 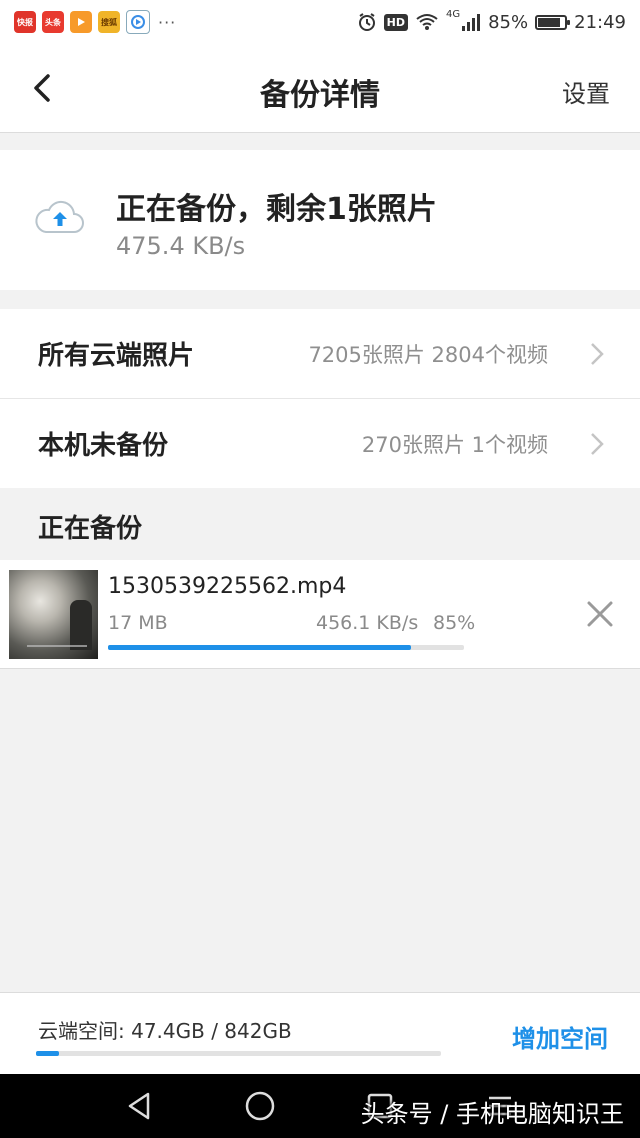 What do you see at coordinates (90, 529) in the screenshot?
I see `section-title-backing-up: 正在备份` at bounding box center [90, 529].